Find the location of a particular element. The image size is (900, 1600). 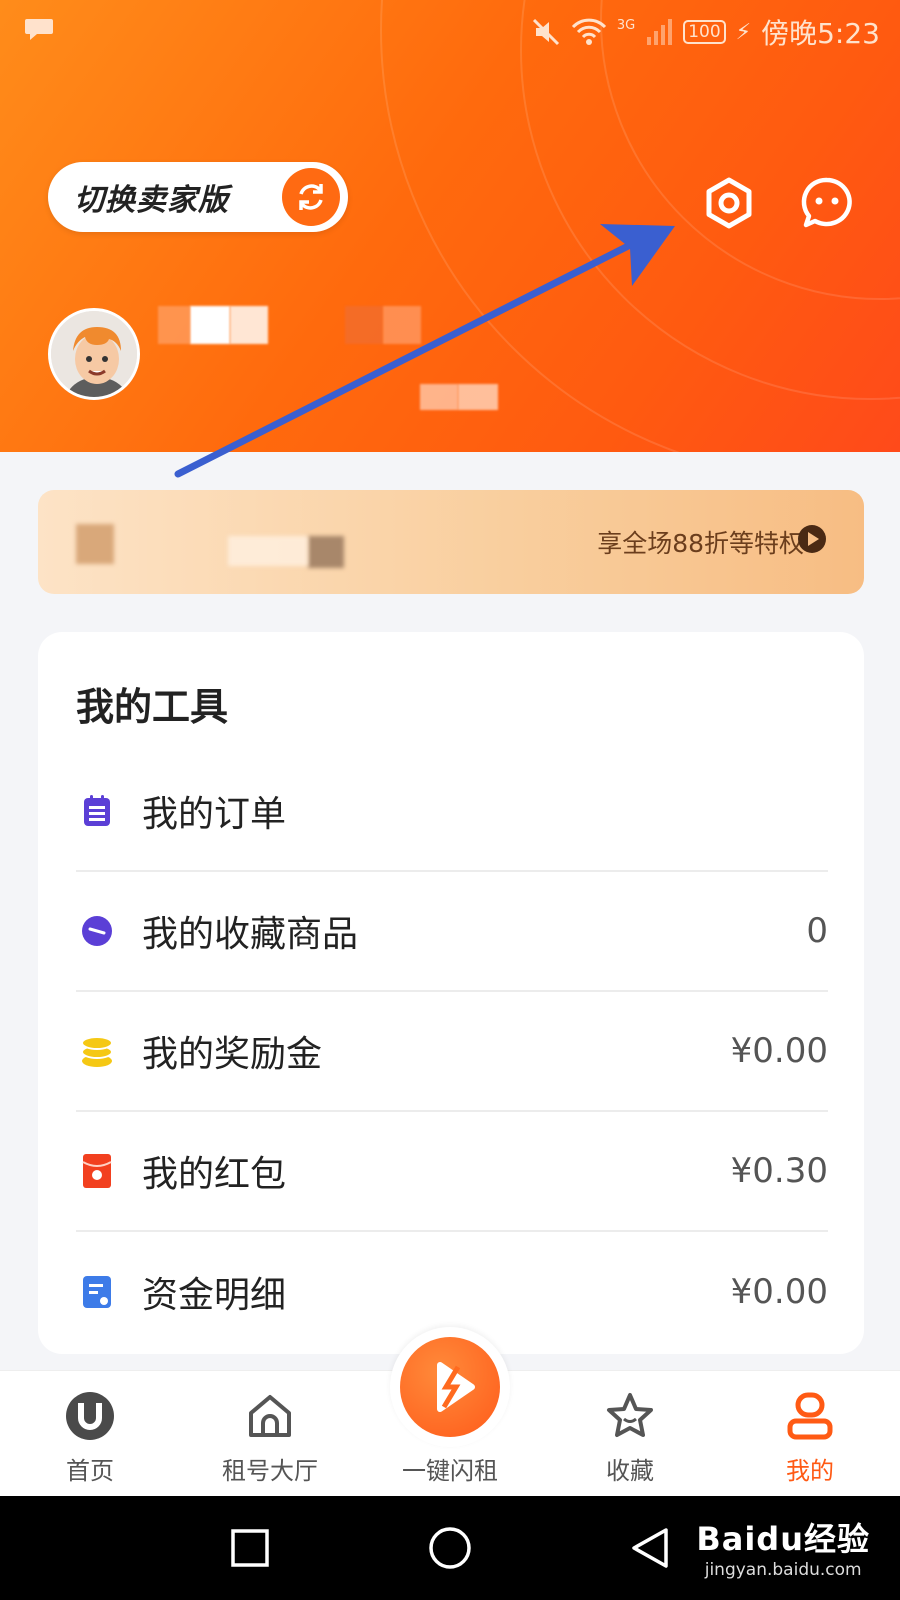

tool-value: 0 is located at coordinates (817, 931).